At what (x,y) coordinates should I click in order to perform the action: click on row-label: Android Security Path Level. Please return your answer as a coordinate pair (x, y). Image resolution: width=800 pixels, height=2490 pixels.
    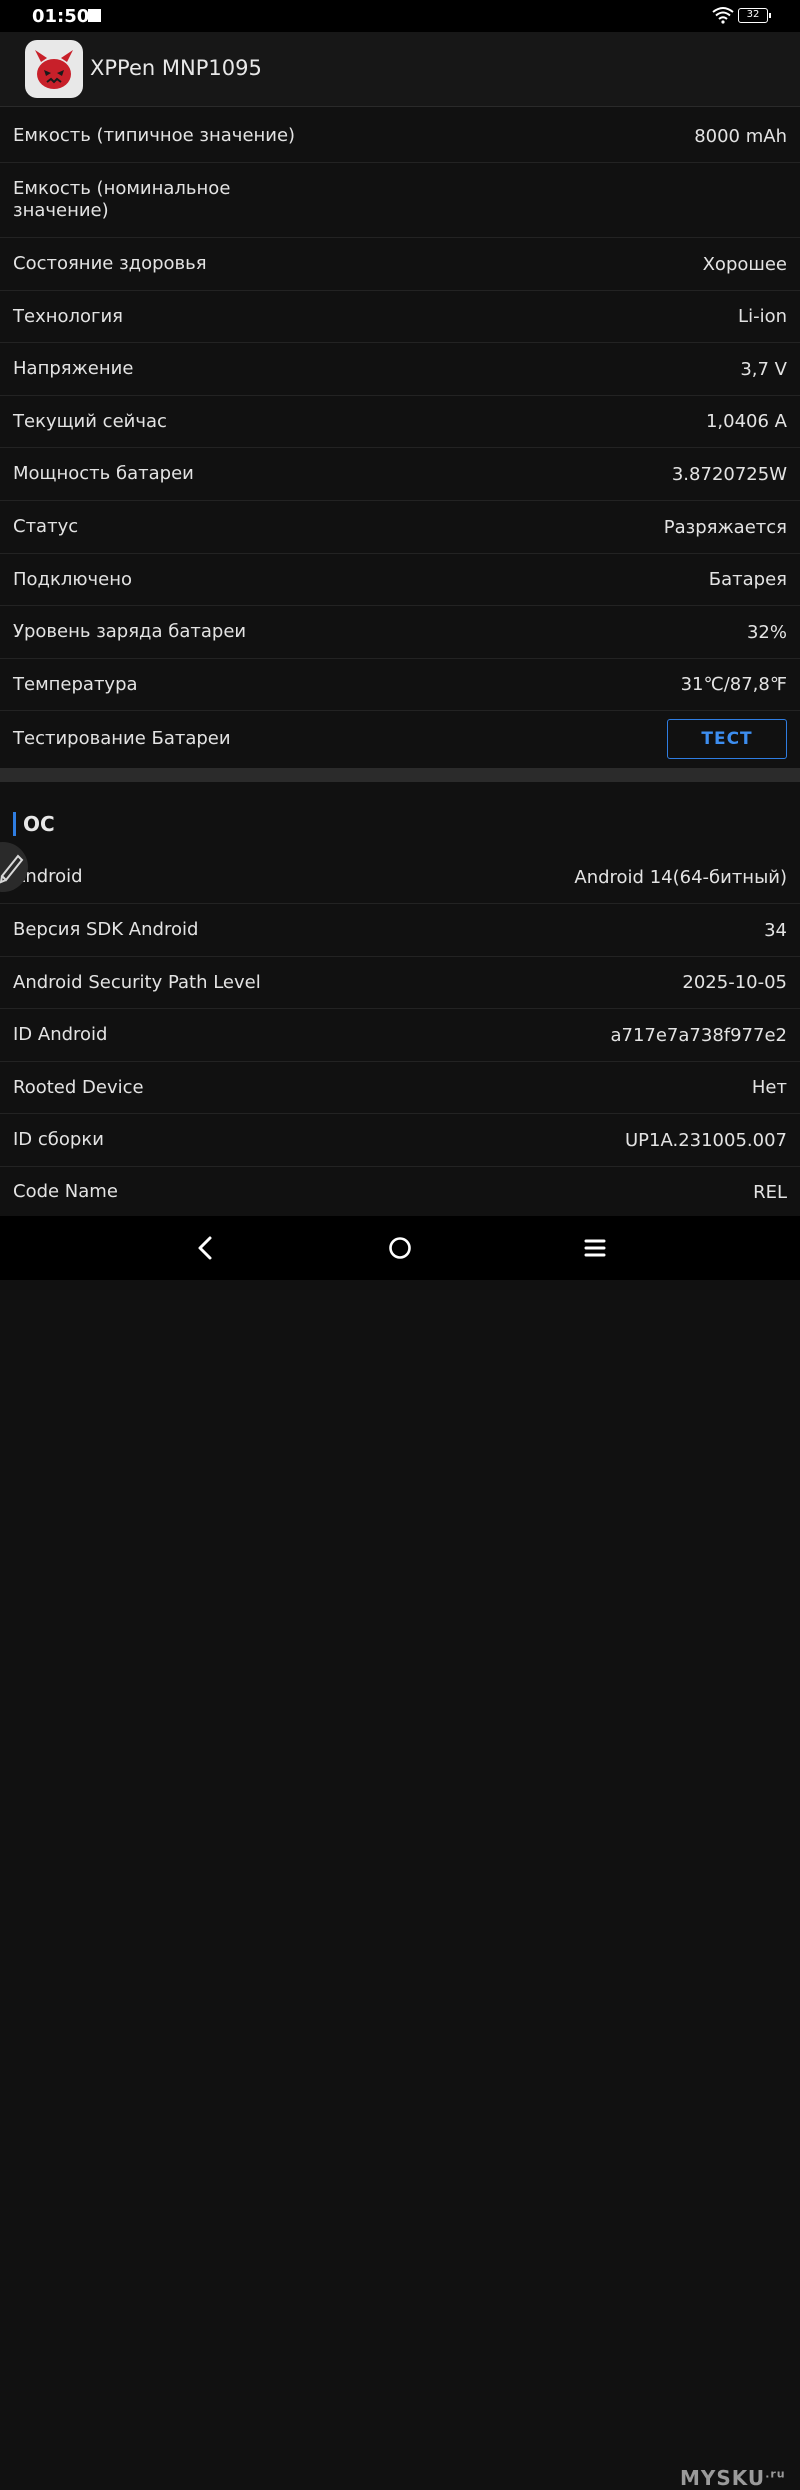
    Looking at the image, I should click on (137, 982).